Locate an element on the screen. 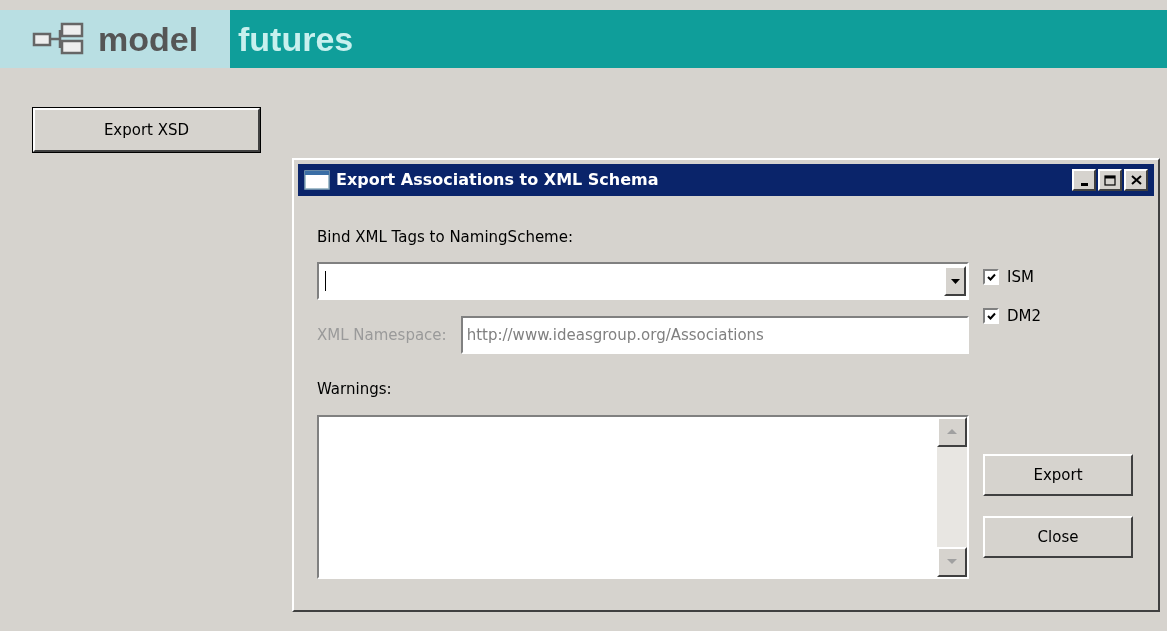  maximize-button is located at coordinates (1110, 180).